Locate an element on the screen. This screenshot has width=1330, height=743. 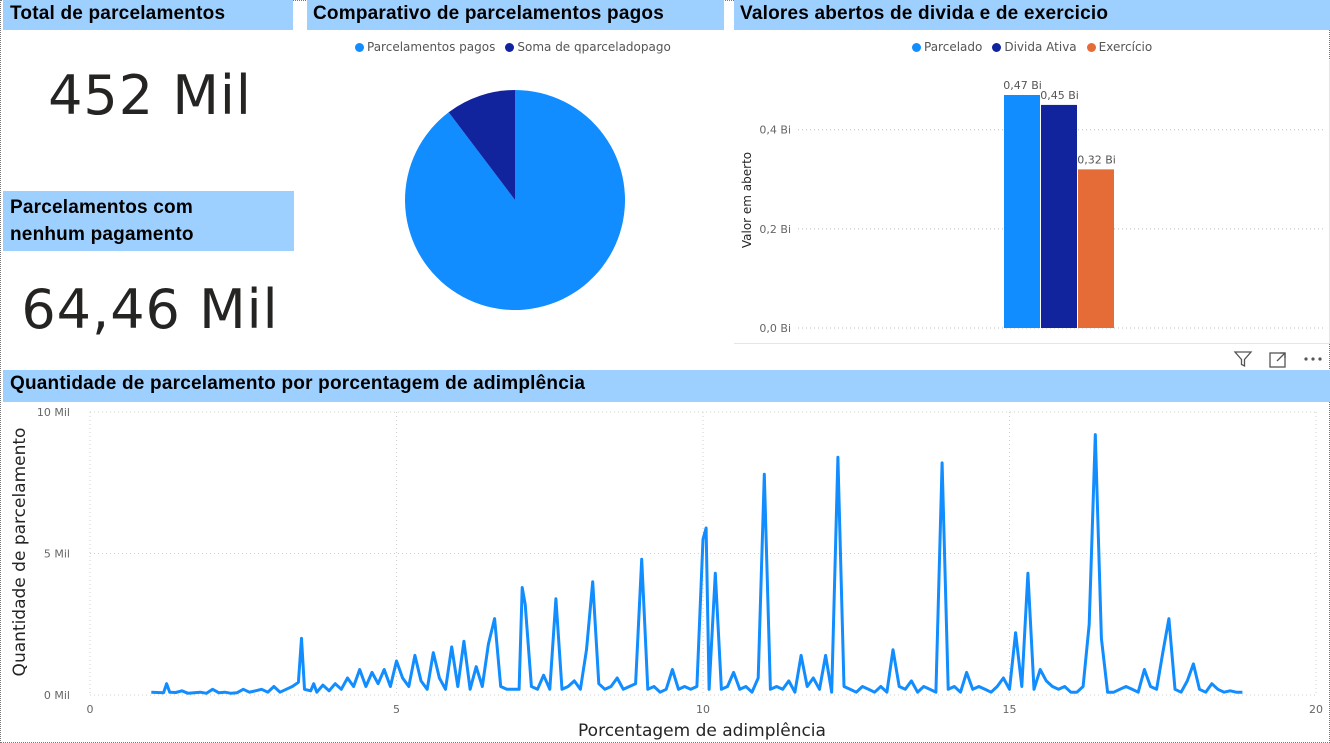
bar-legend-item: Exercício is located at coordinates (1119, 47).